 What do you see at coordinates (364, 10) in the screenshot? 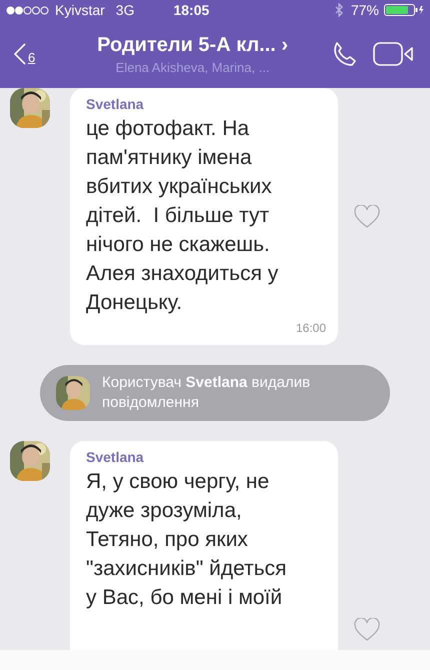
I see `battery-percent: 77%` at bounding box center [364, 10].